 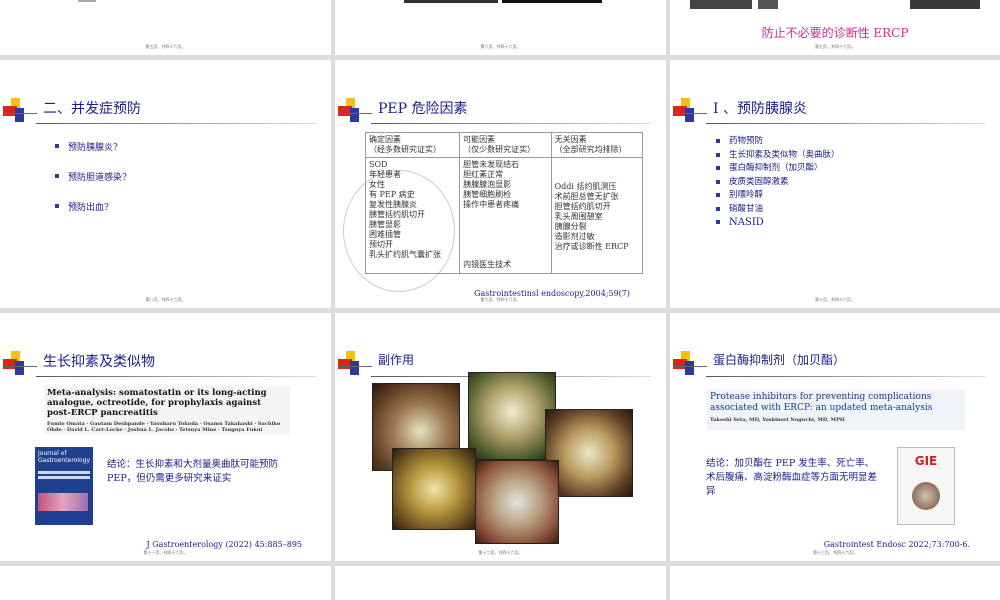 I want to click on table-cell-possible: 胆管未发现结石 胆红素正常 胰腺腺泡显影 胰管细胞刷检 操作中患者疼痛 内镜医生技术, so click(x=505, y=215).